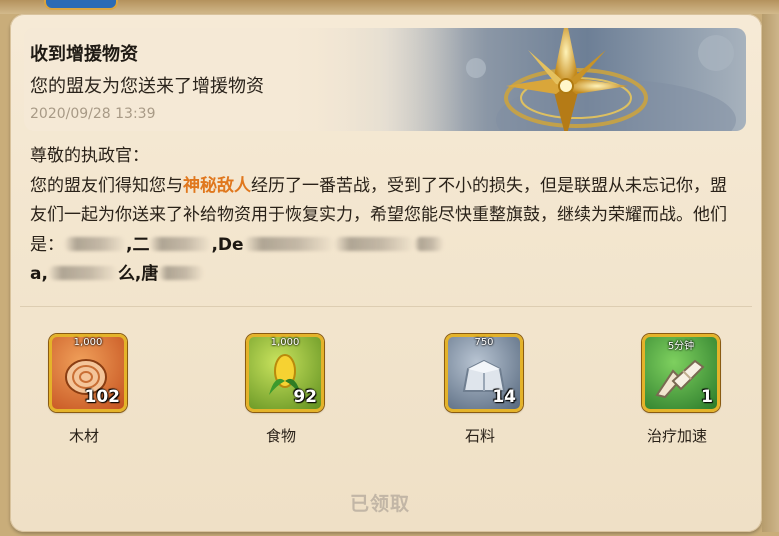  I want to click on ally-name: ,二, so click(138, 244).